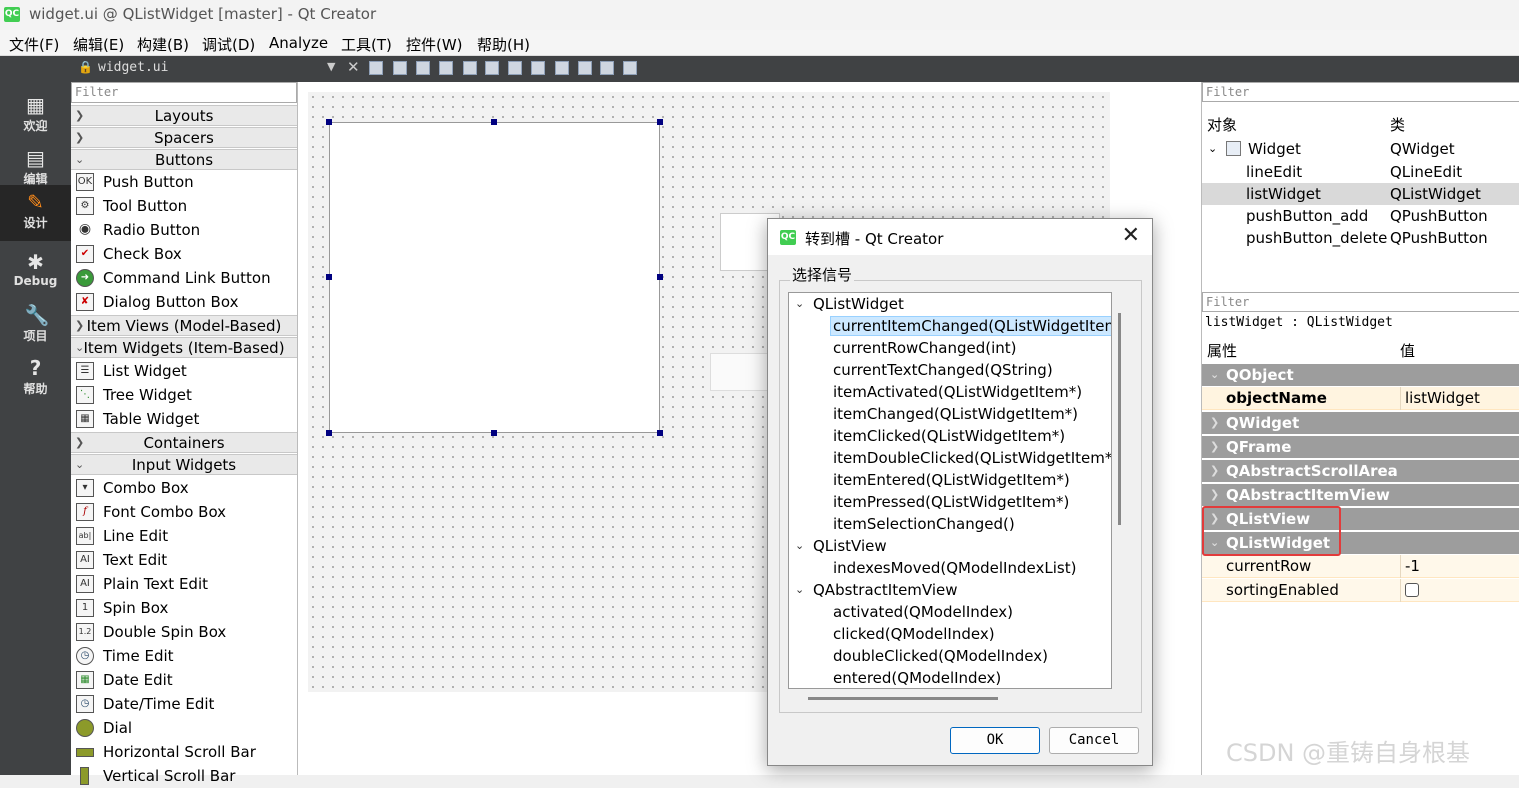 Image resolution: width=1519 pixels, height=788 pixels. What do you see at coordinates (1360, 149) in the screenshot?
I see `object-row-widget: ⌄ Widget QWidget` at bounding box center [1360, 149].